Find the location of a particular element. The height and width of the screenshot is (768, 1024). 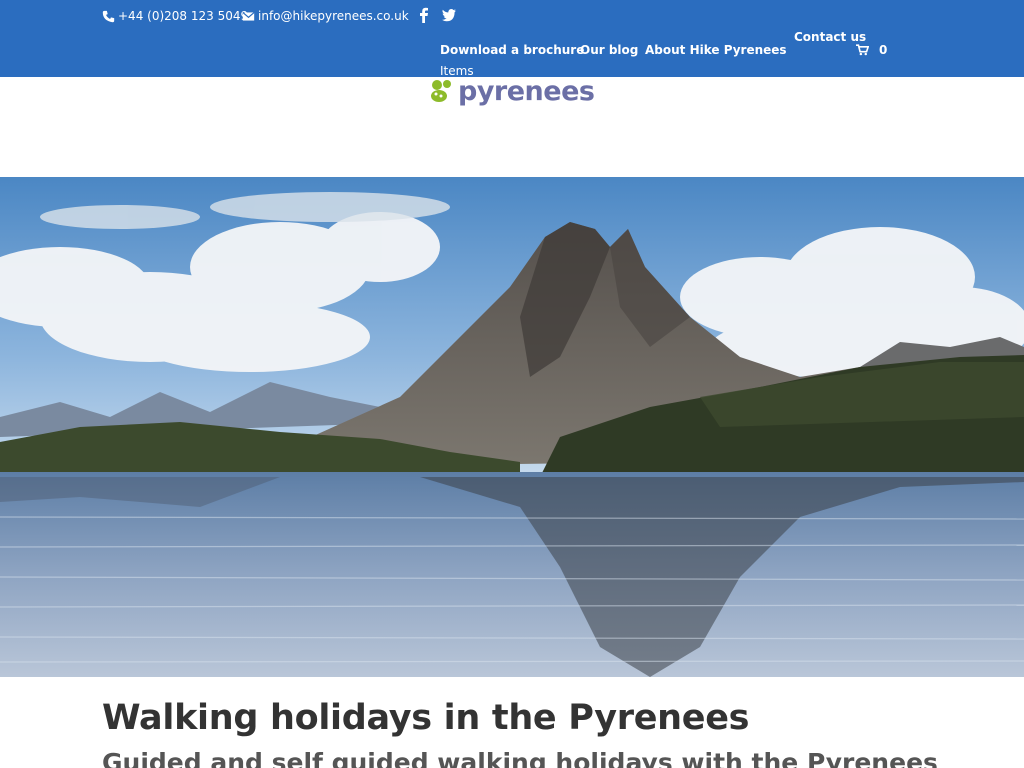

nav-about: About Hike Pyrenees is located at coordinates (716, 50).